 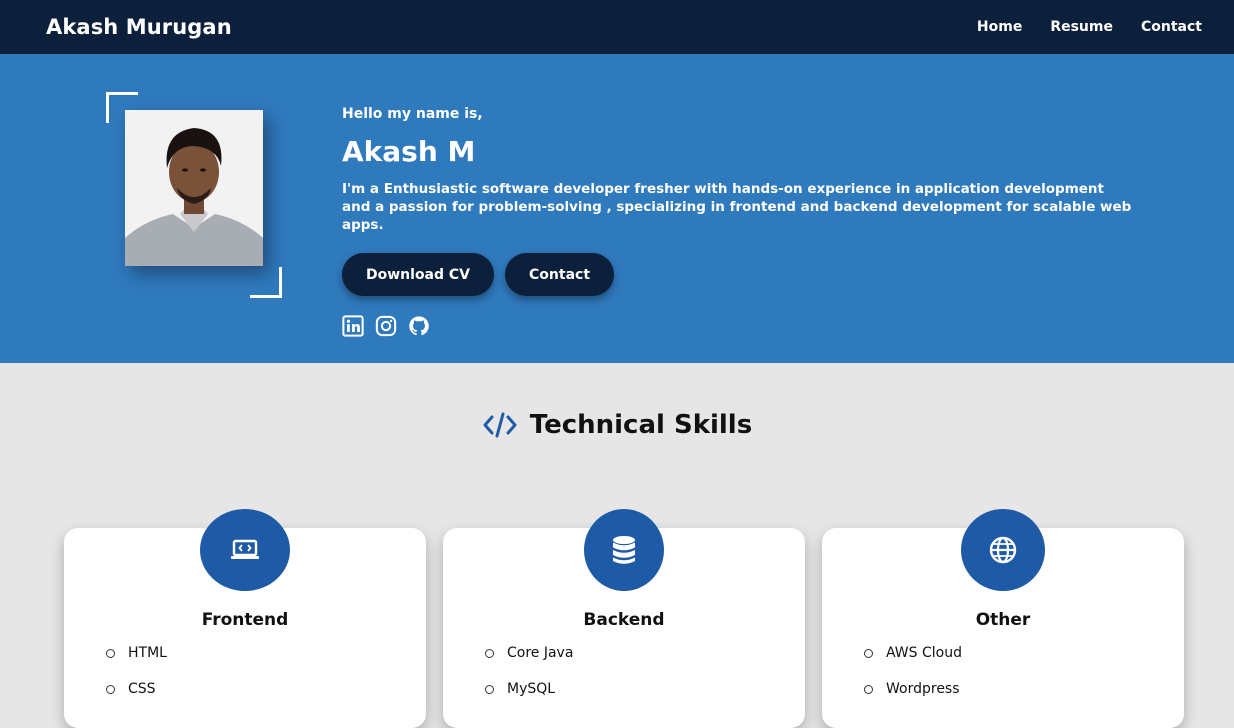 What do you see at coordinates (245, 550) in the screenshot?
I see `laptop-code-icon` at bounding box center [245, 550].